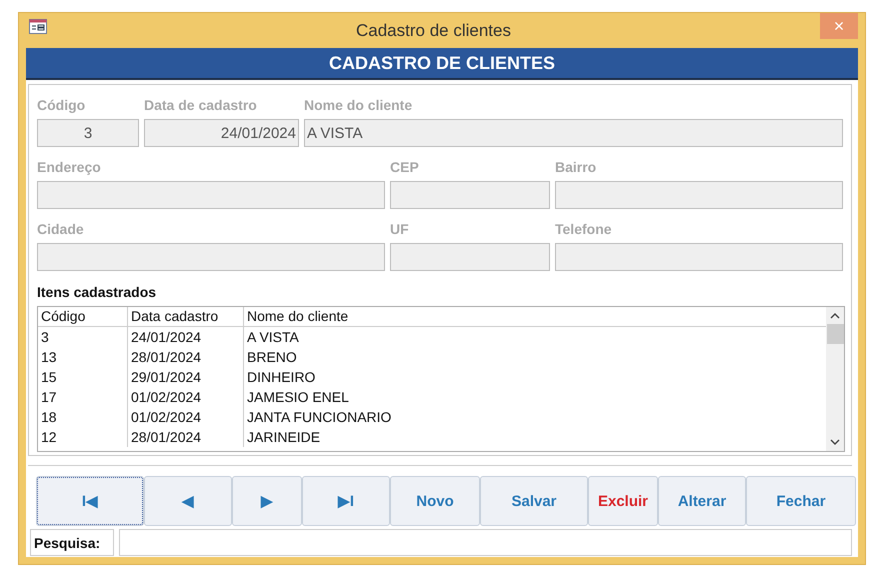 This screenshot has width=882, height=575. What do you see at coordinates (83, 377) in the screenshot?
I see `table-cell: 15` at bounding box center [83, 377].